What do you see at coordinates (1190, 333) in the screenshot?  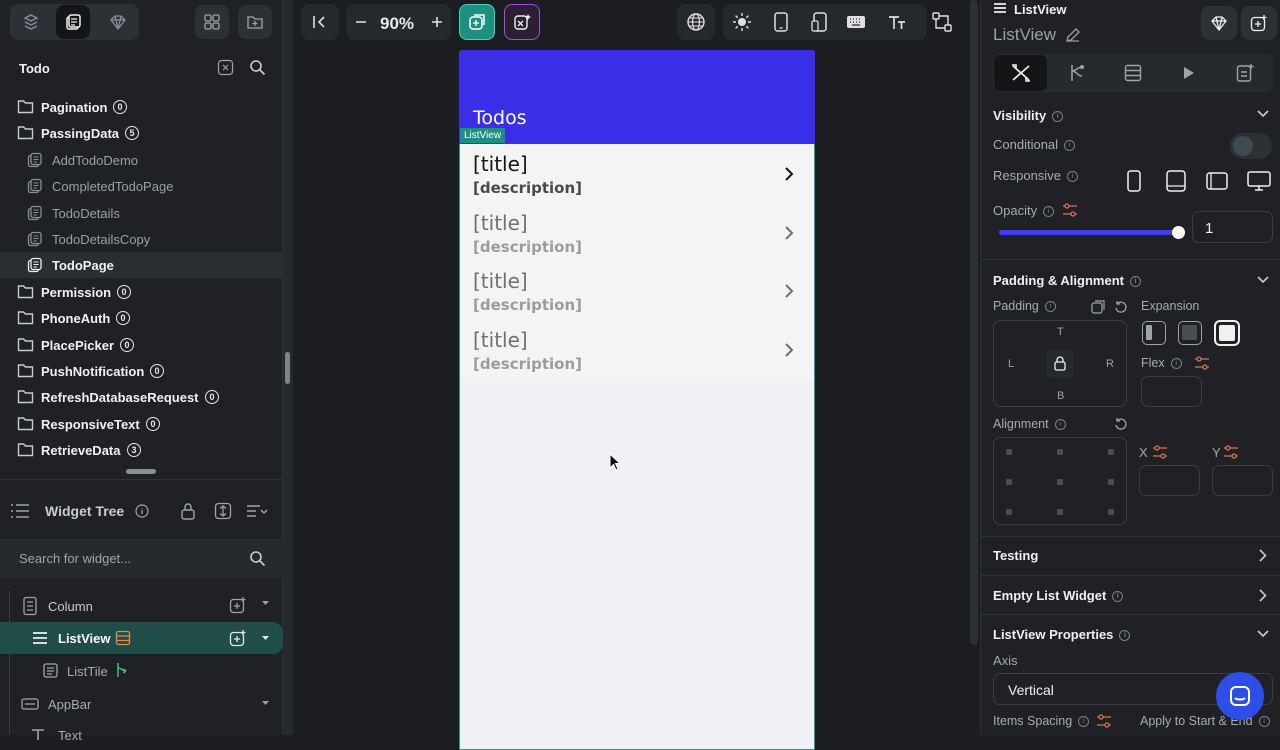 I see `expansion-expanded-icon` at bounding box center [1190, 333].